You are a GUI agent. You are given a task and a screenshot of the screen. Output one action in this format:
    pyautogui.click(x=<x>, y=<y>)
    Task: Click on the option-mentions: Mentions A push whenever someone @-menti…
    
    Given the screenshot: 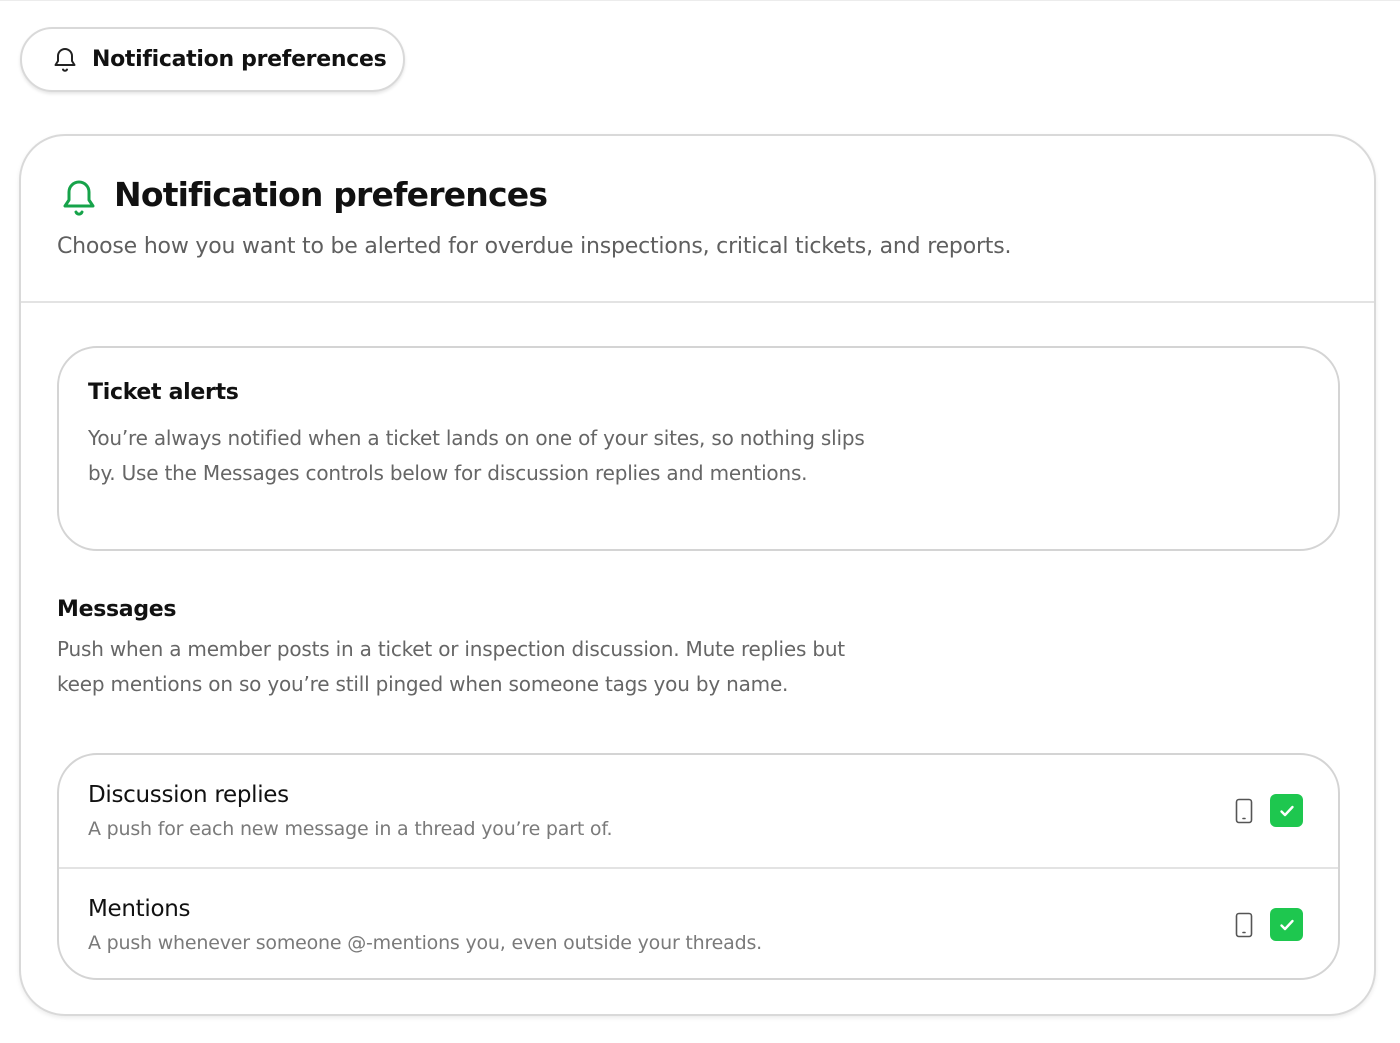 What is the action you would take?
    pyautogui.click(x=698, y=922)
    